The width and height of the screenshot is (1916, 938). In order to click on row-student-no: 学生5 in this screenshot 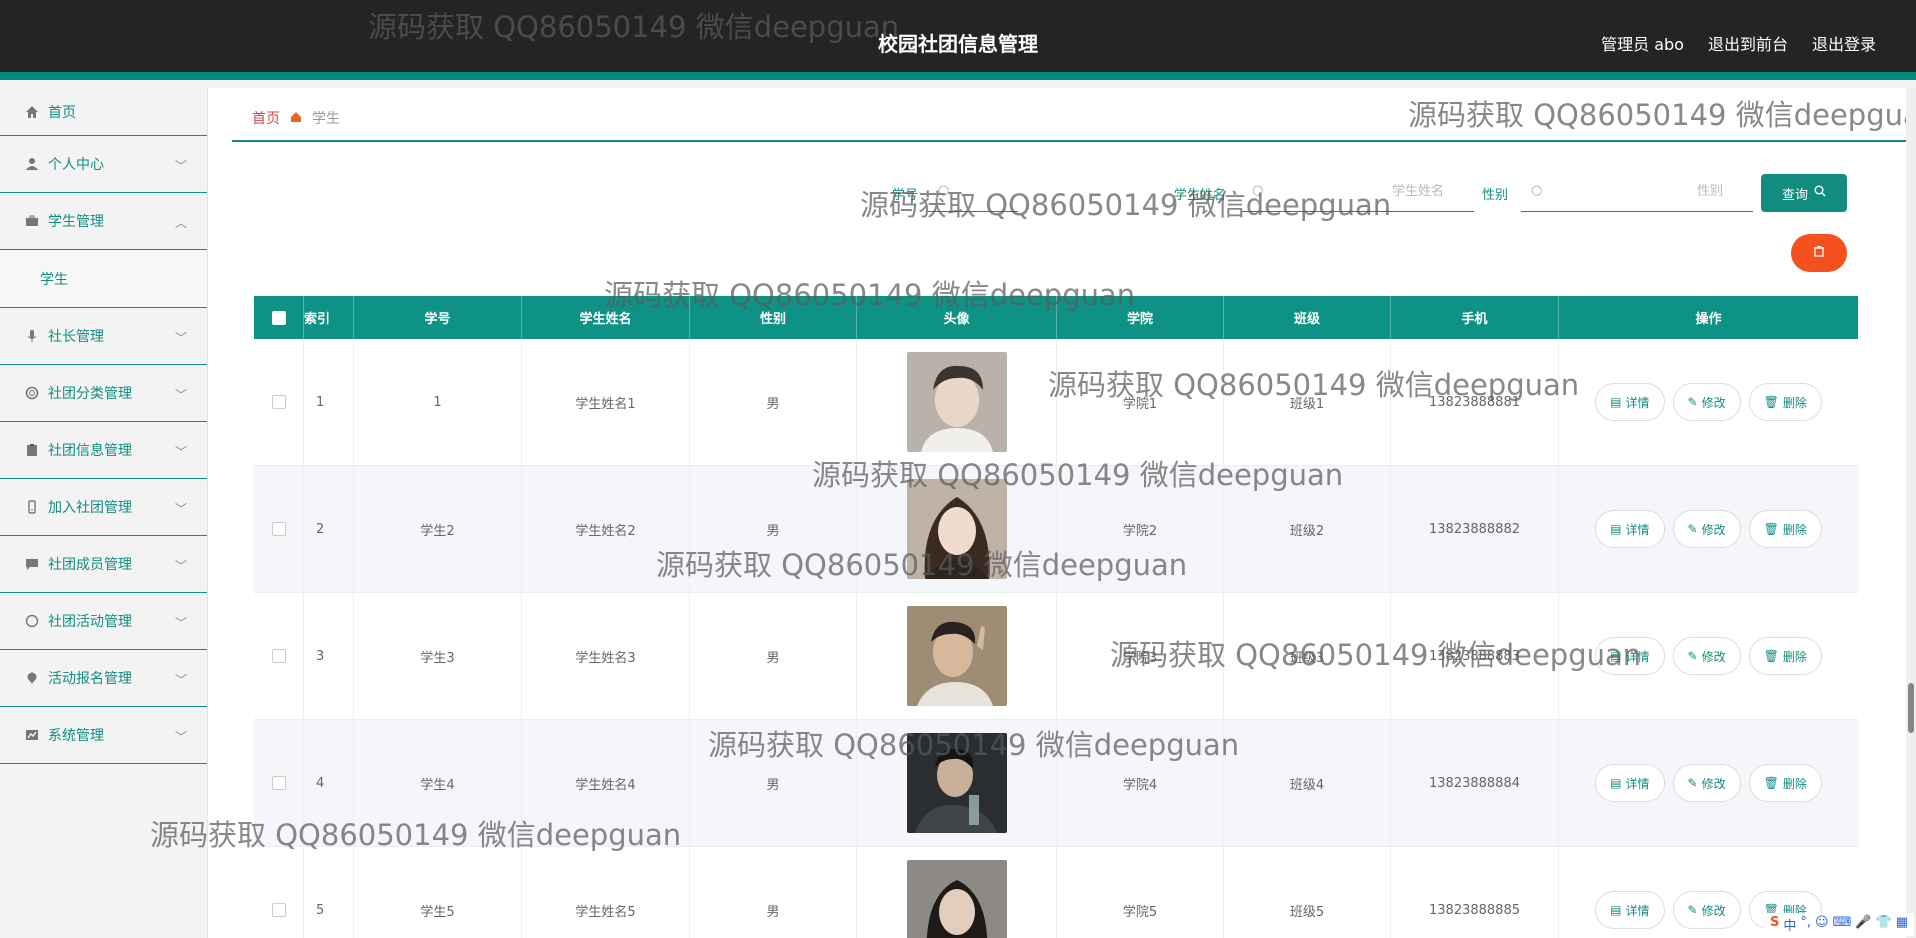, I will do `click(438, 892)`.